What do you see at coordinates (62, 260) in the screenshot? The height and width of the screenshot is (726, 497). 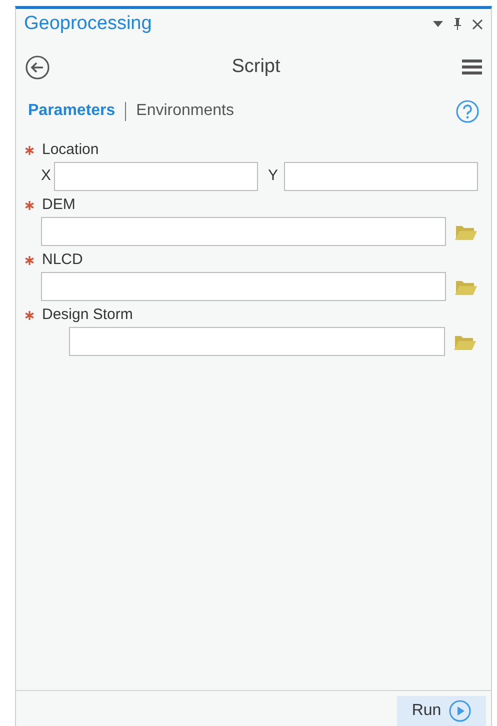 I see `parameter-label: NLCD` at bounding box center [62, 260].